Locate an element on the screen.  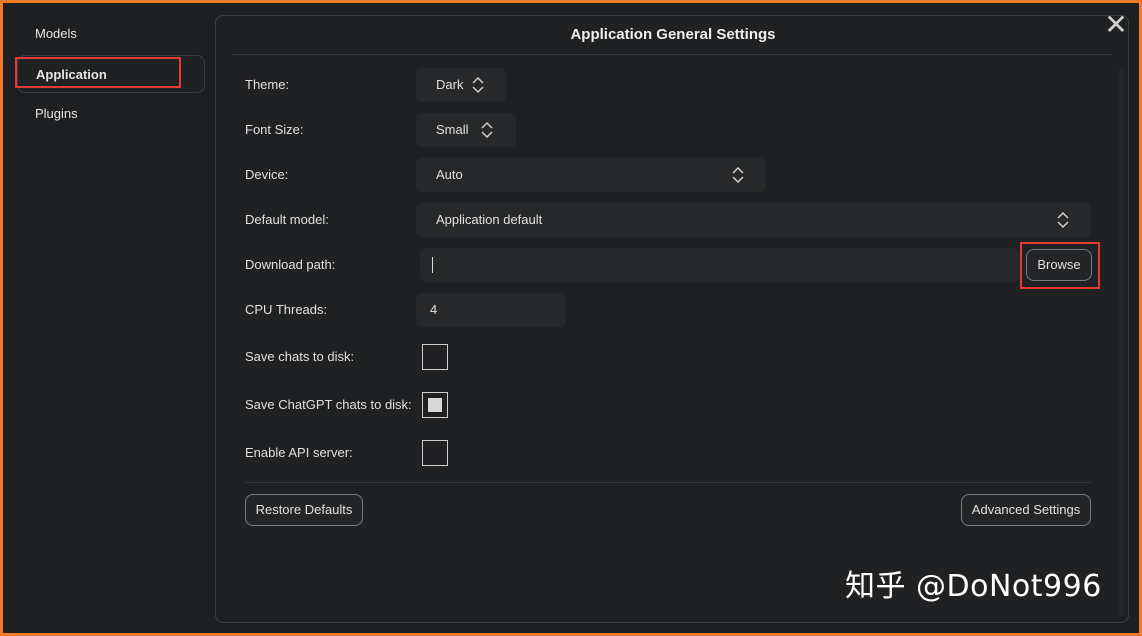
enable-api-server-label: Enable API server: is located at coordinates (299, 452).